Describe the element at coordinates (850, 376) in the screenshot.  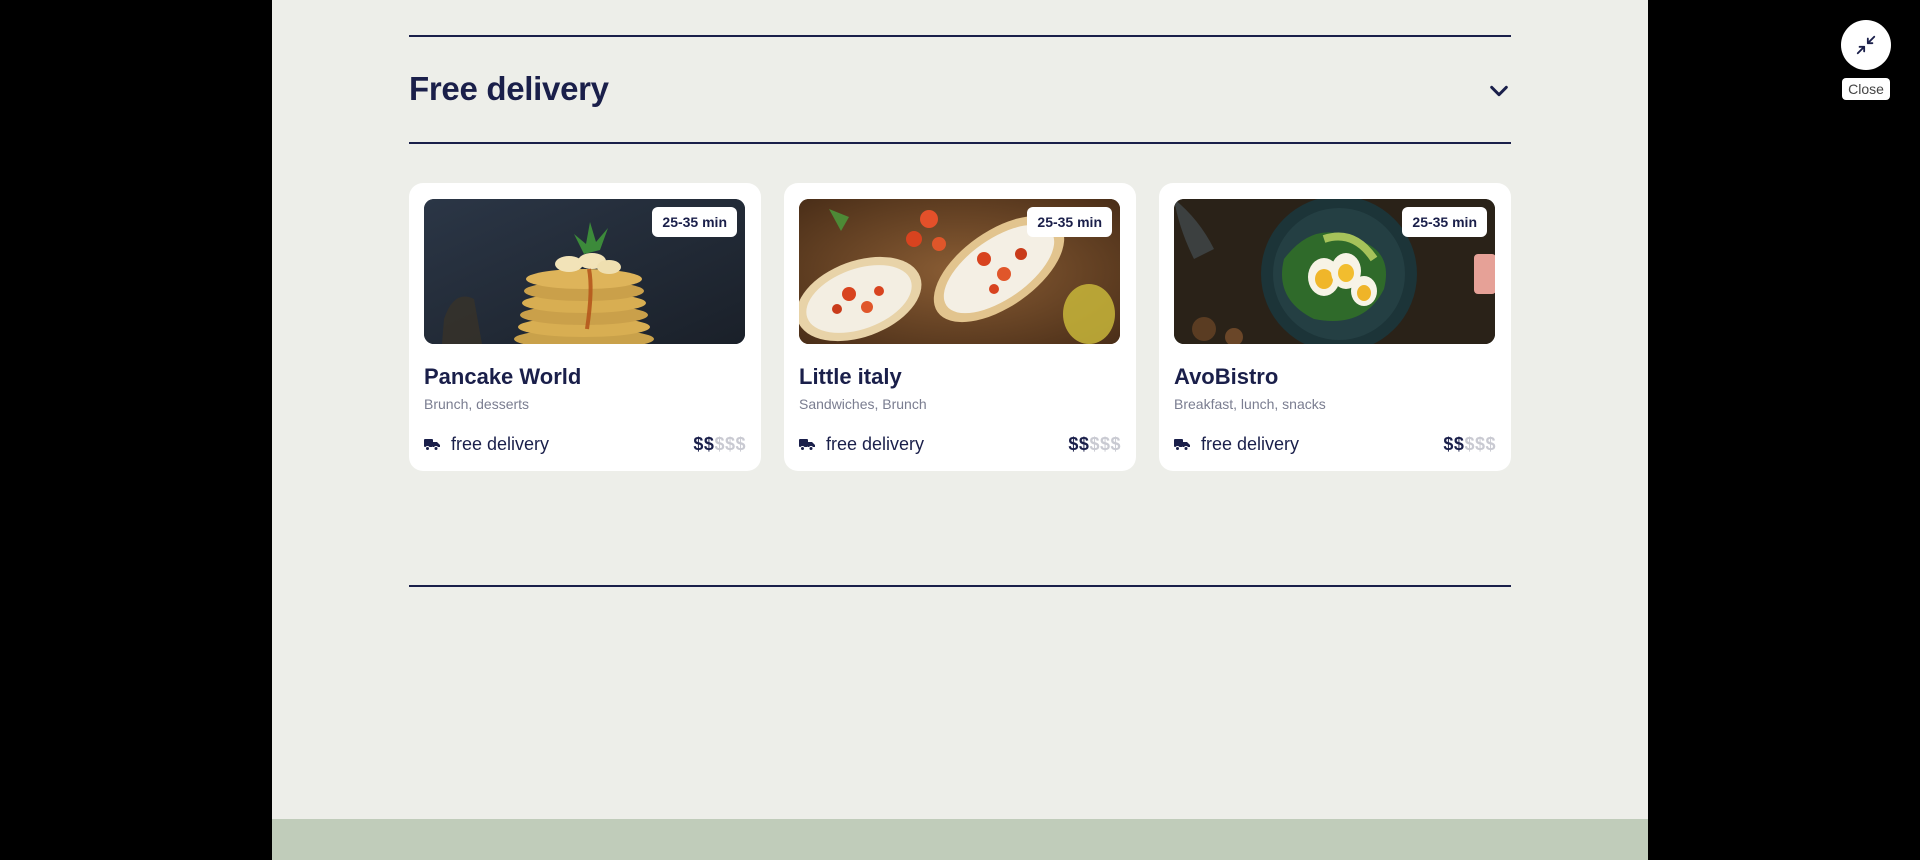
I see `restaurant-name: Little italy` at that location.